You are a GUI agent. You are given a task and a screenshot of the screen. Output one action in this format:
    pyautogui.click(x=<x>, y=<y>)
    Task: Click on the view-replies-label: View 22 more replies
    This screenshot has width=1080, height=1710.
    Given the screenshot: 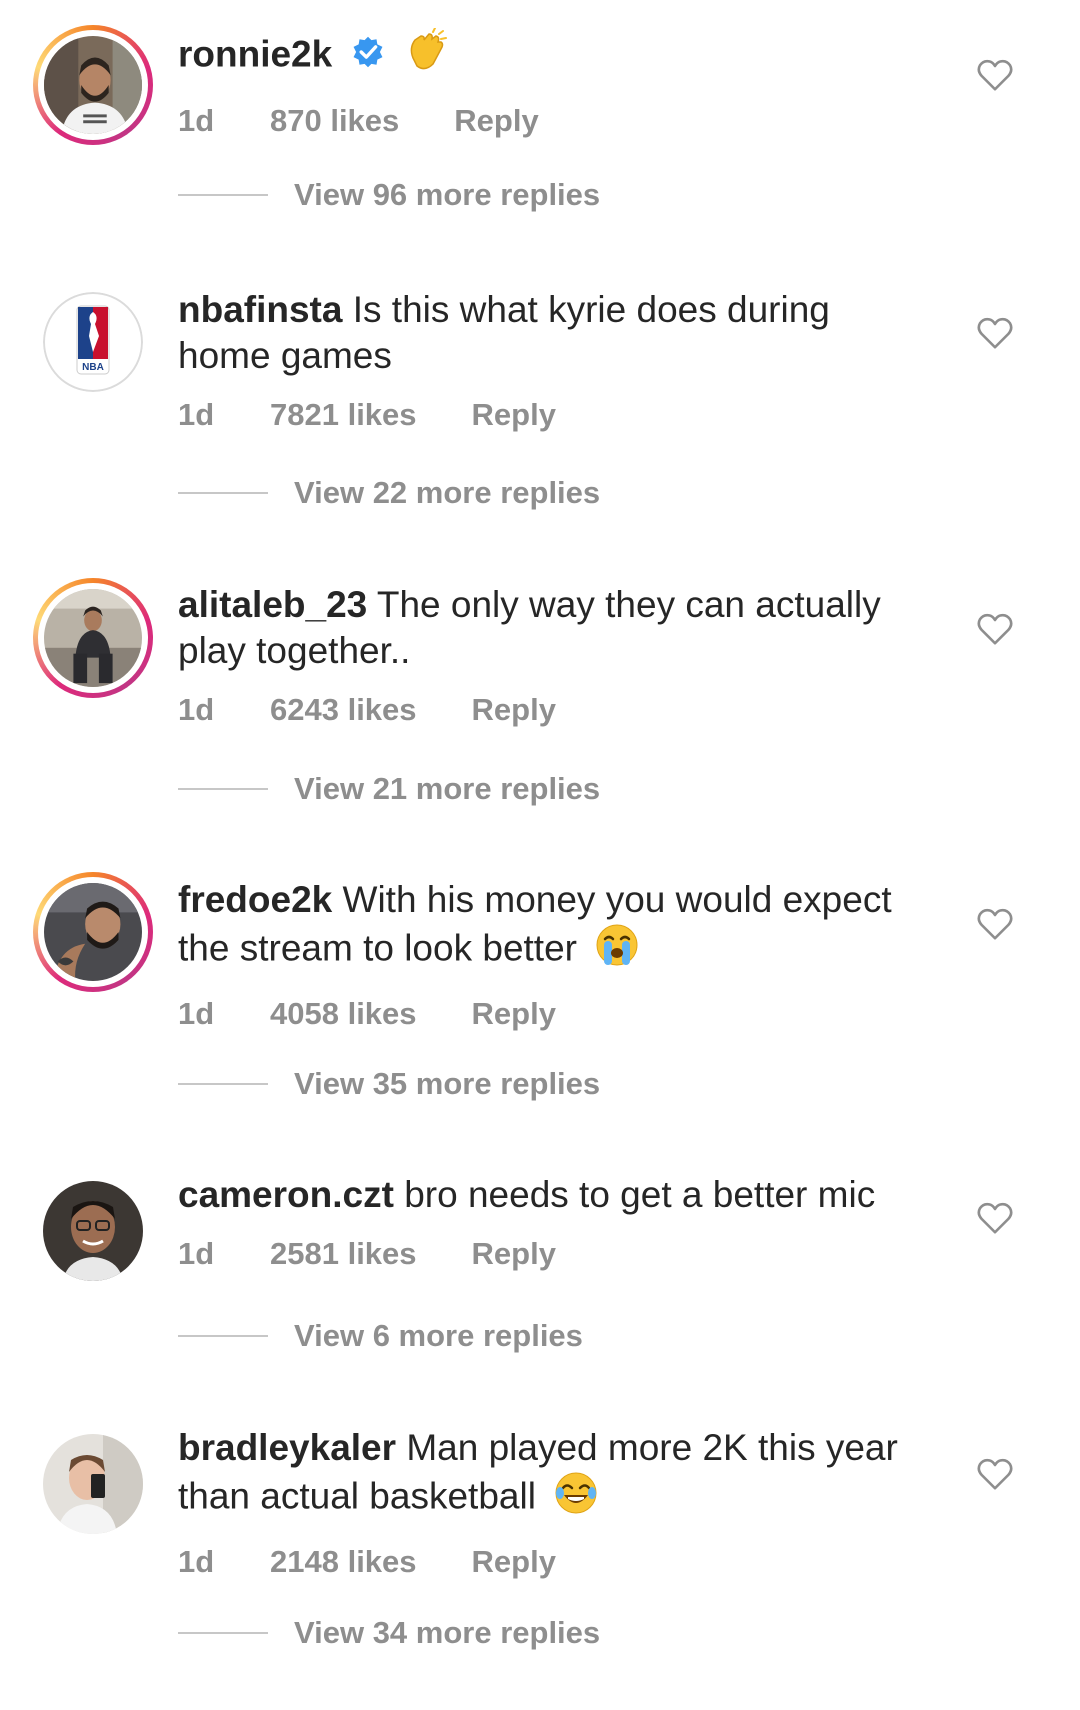 What is the action you would take?
    pyautogui.click(x=447, y=493)
    